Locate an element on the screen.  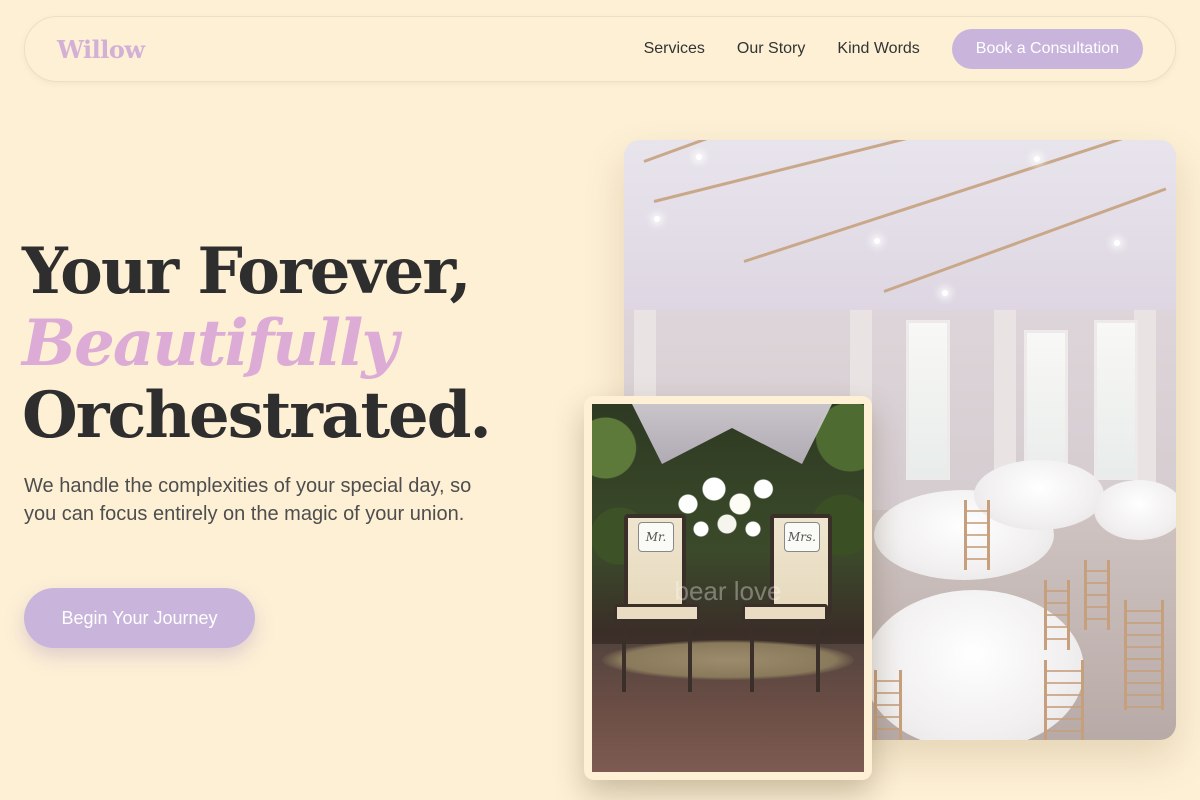
photo-watermark: bear love is located at coordinates (728, 591).